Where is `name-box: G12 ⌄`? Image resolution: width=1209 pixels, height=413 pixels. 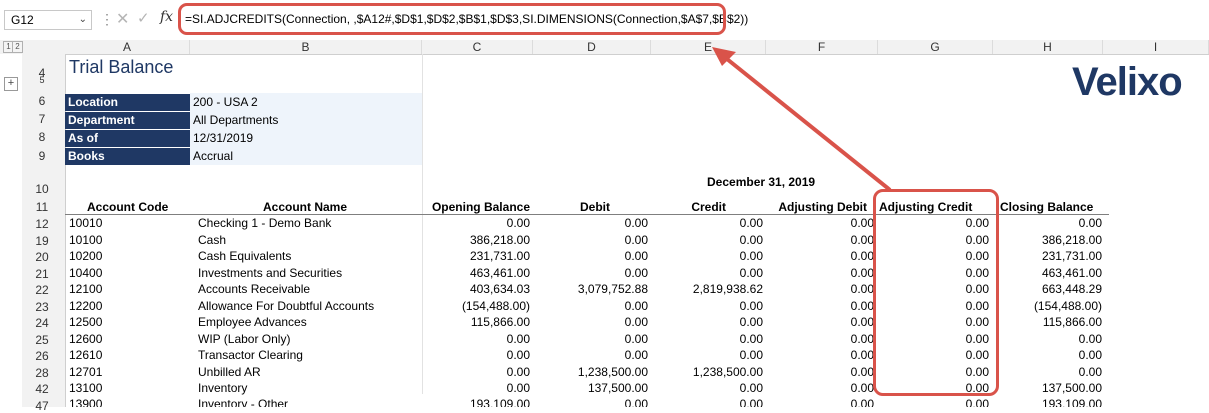
name-box: G12 ⌄ is located at coordinates (48, 20).